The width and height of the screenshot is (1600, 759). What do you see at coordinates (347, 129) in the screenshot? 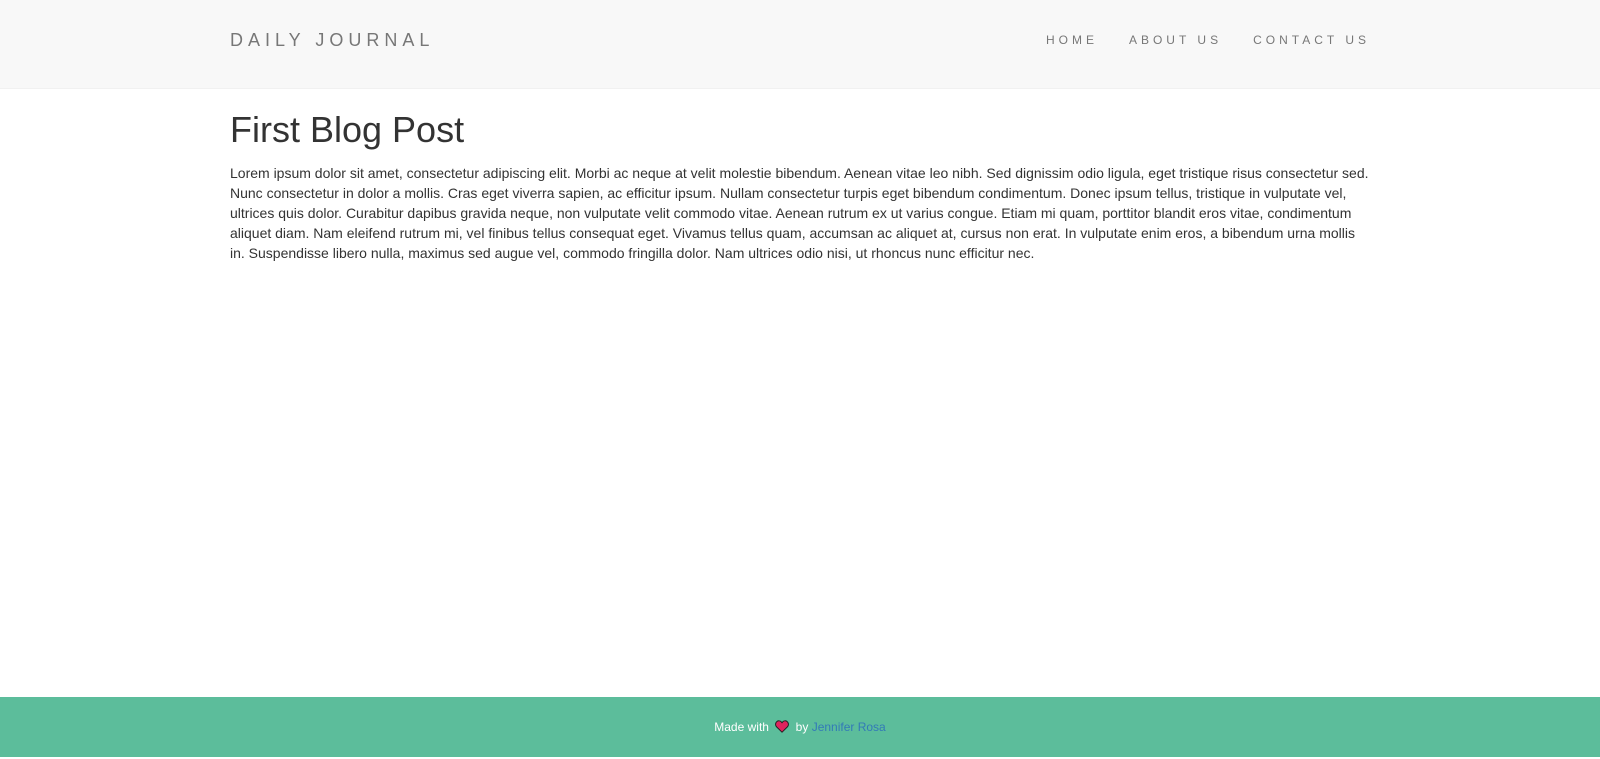
I see `post-title: First Blog Post` at bounding box center [347, 129].